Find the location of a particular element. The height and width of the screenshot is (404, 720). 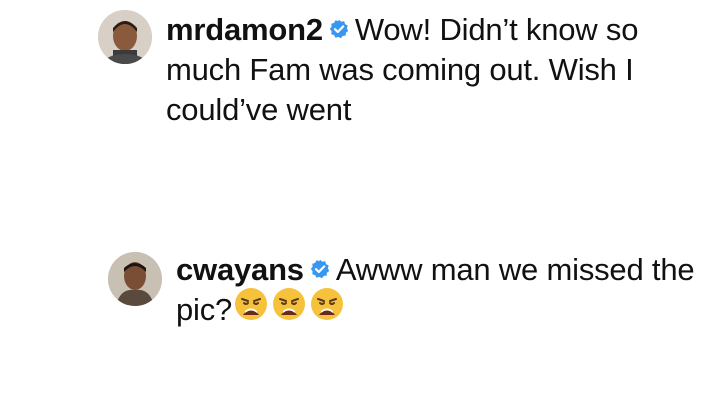

comment-username: mrdamon2 is located at coordinates (244, 29).